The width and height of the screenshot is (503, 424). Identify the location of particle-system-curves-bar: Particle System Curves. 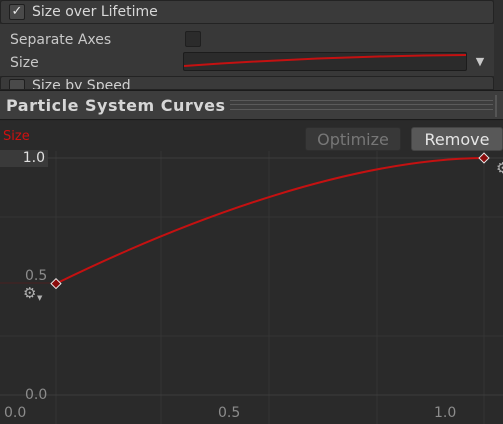
(251, 105).